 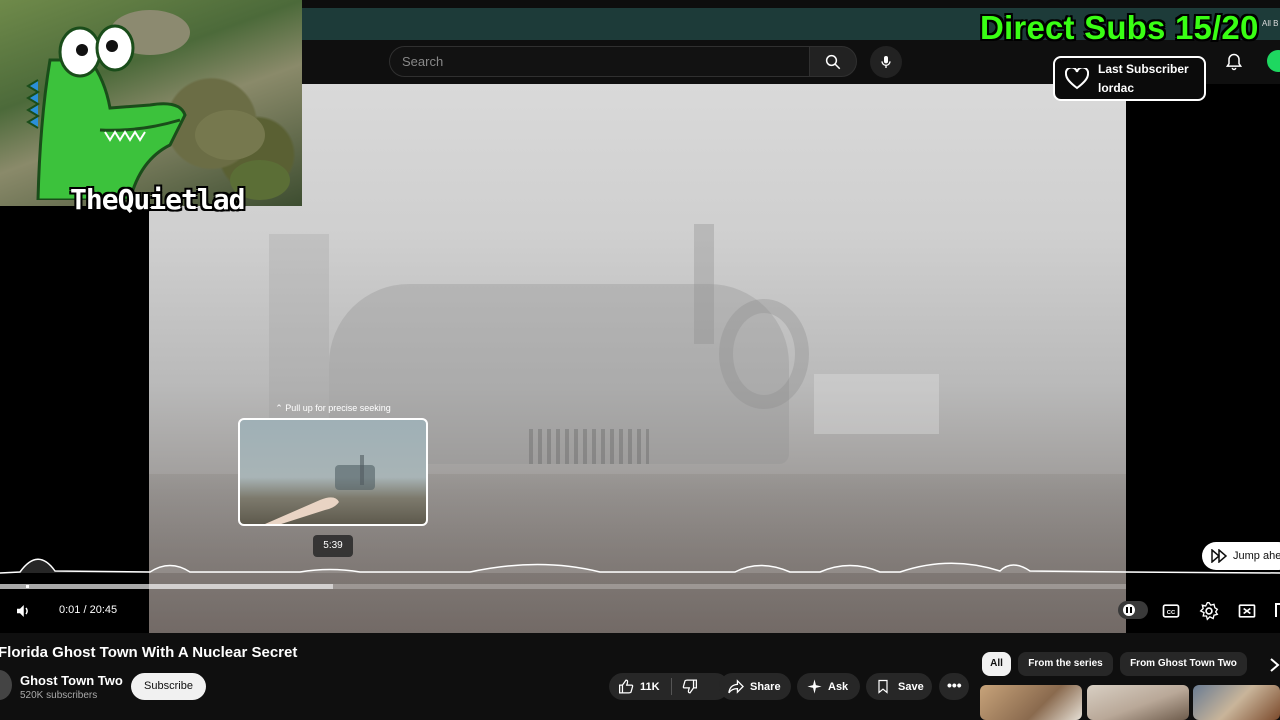 What do you see at coordinates (765, 687) in the screenshot?
I see `share-label: Share` at bounding box center [765, 687].